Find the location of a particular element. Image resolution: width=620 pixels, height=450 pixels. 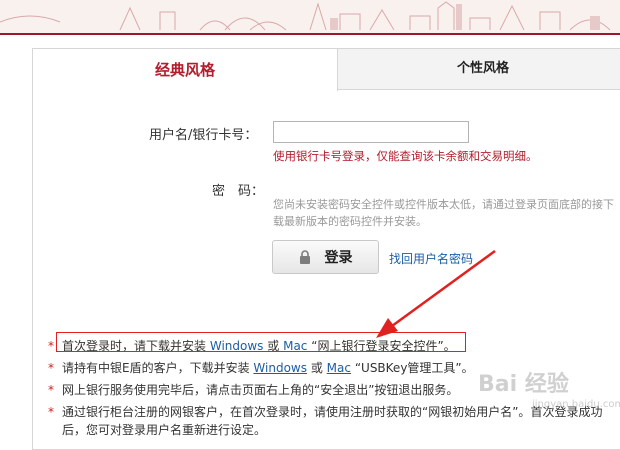

tab-classic-style: 经典风格 is located at coordinates (185, 69).